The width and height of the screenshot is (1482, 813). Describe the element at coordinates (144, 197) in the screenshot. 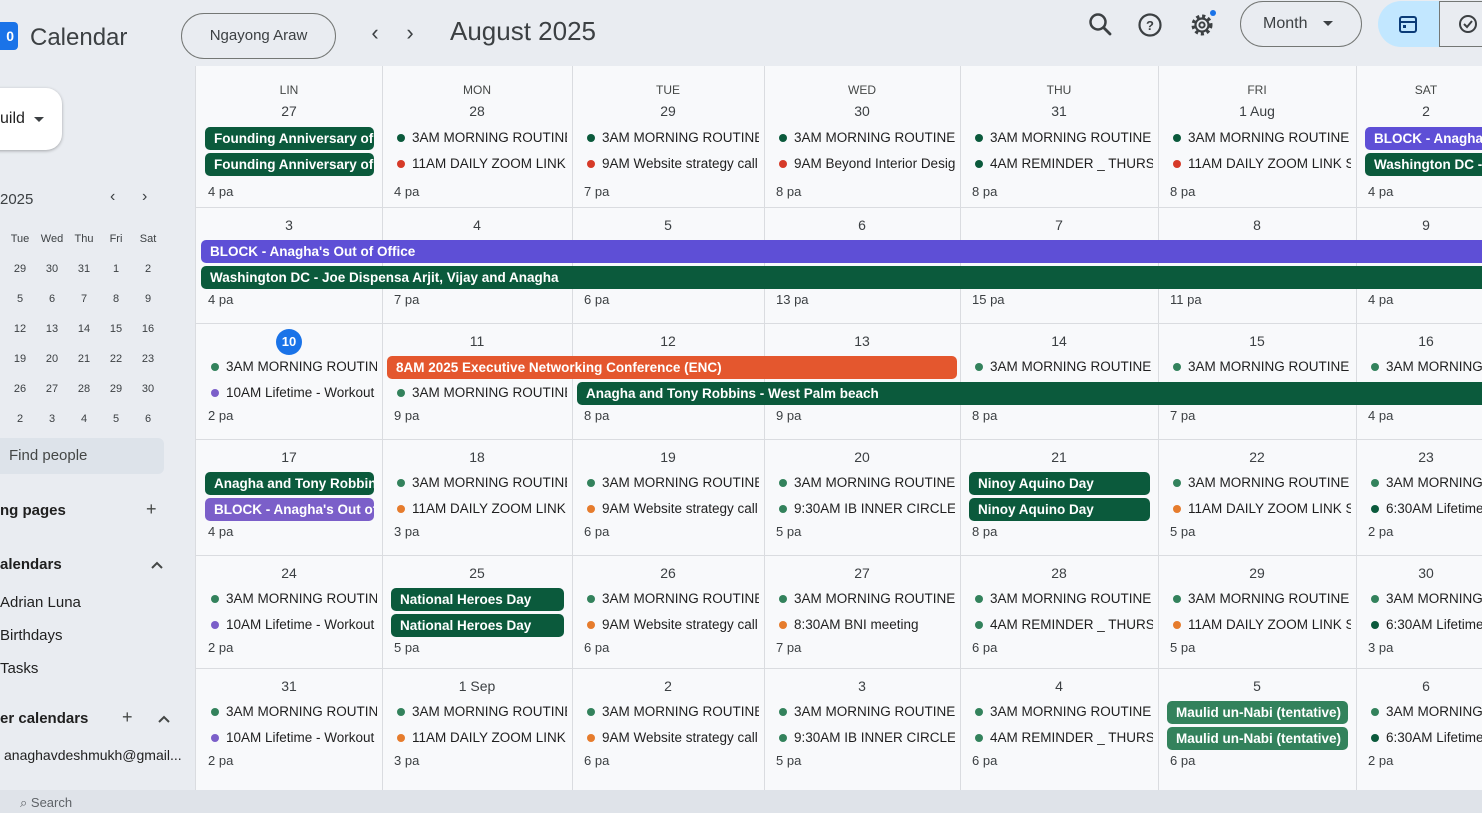

I see `mini-next-button: ›` at that location.